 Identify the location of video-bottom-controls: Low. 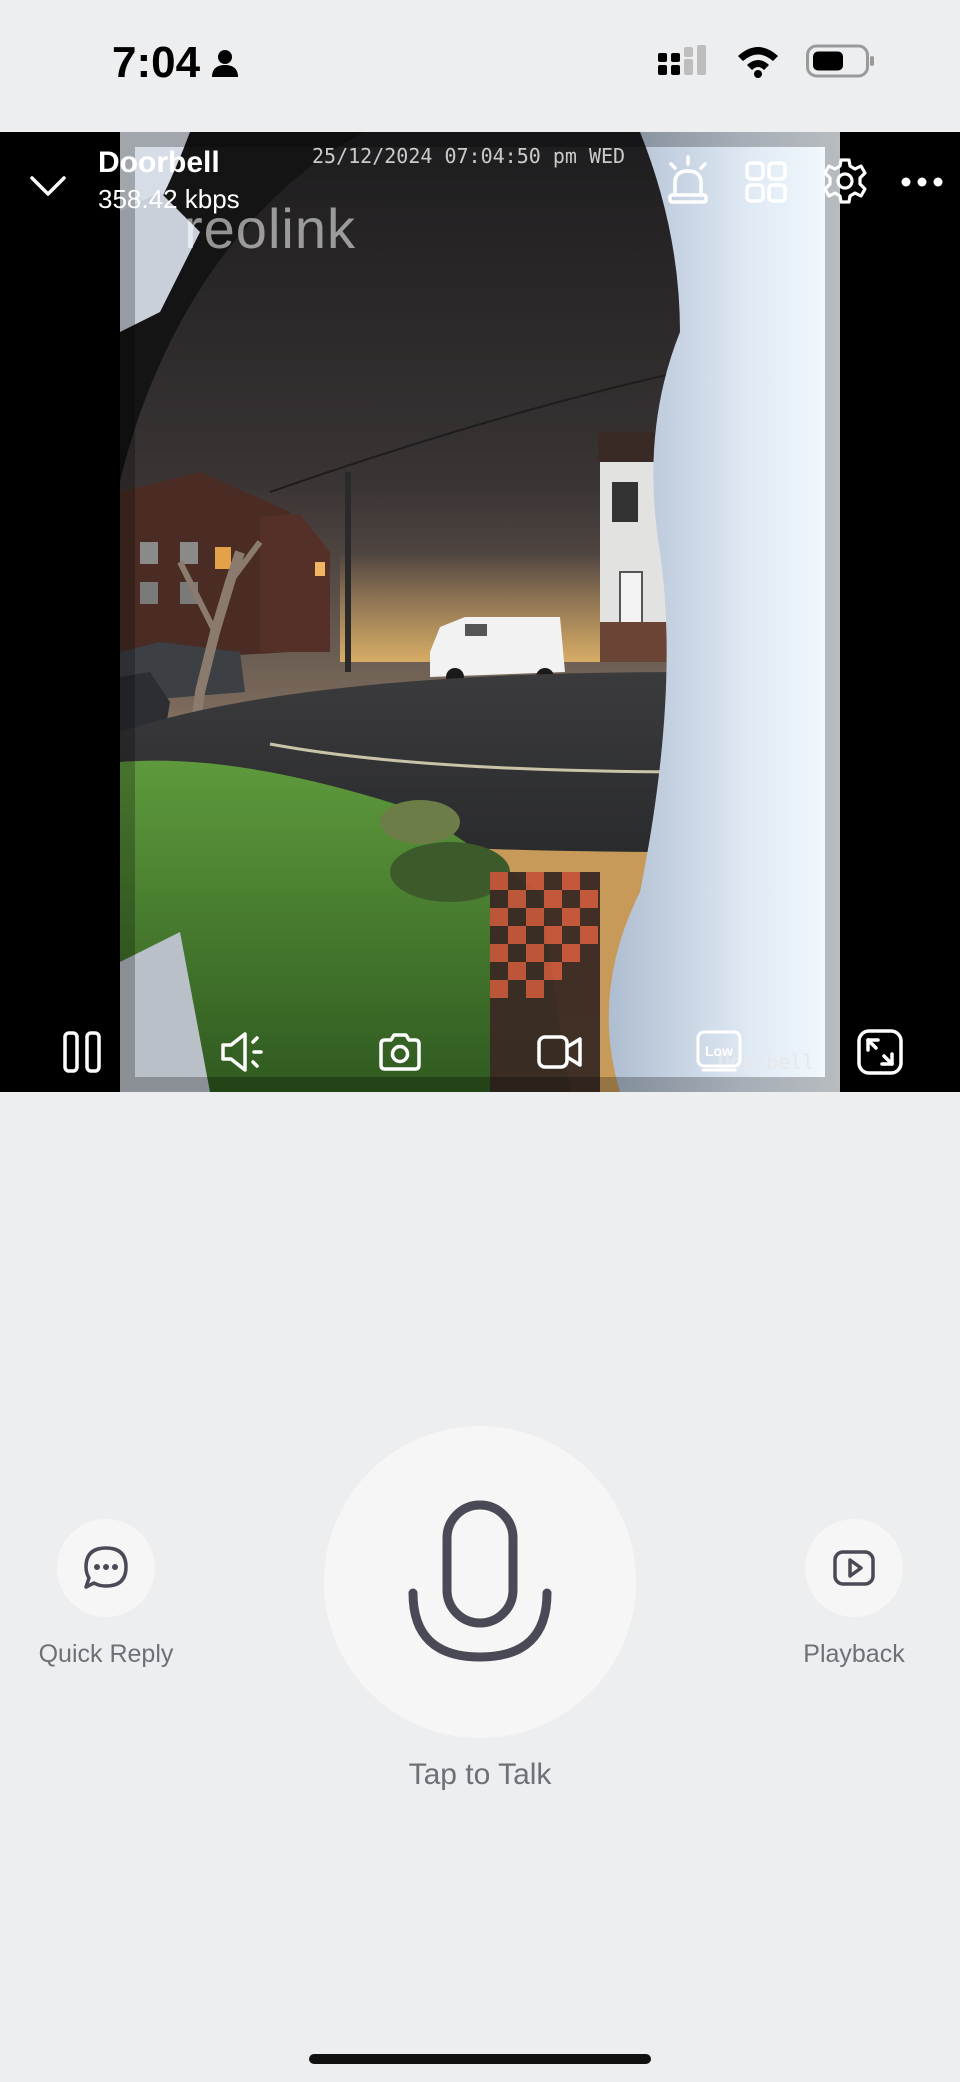
(480, 1052).